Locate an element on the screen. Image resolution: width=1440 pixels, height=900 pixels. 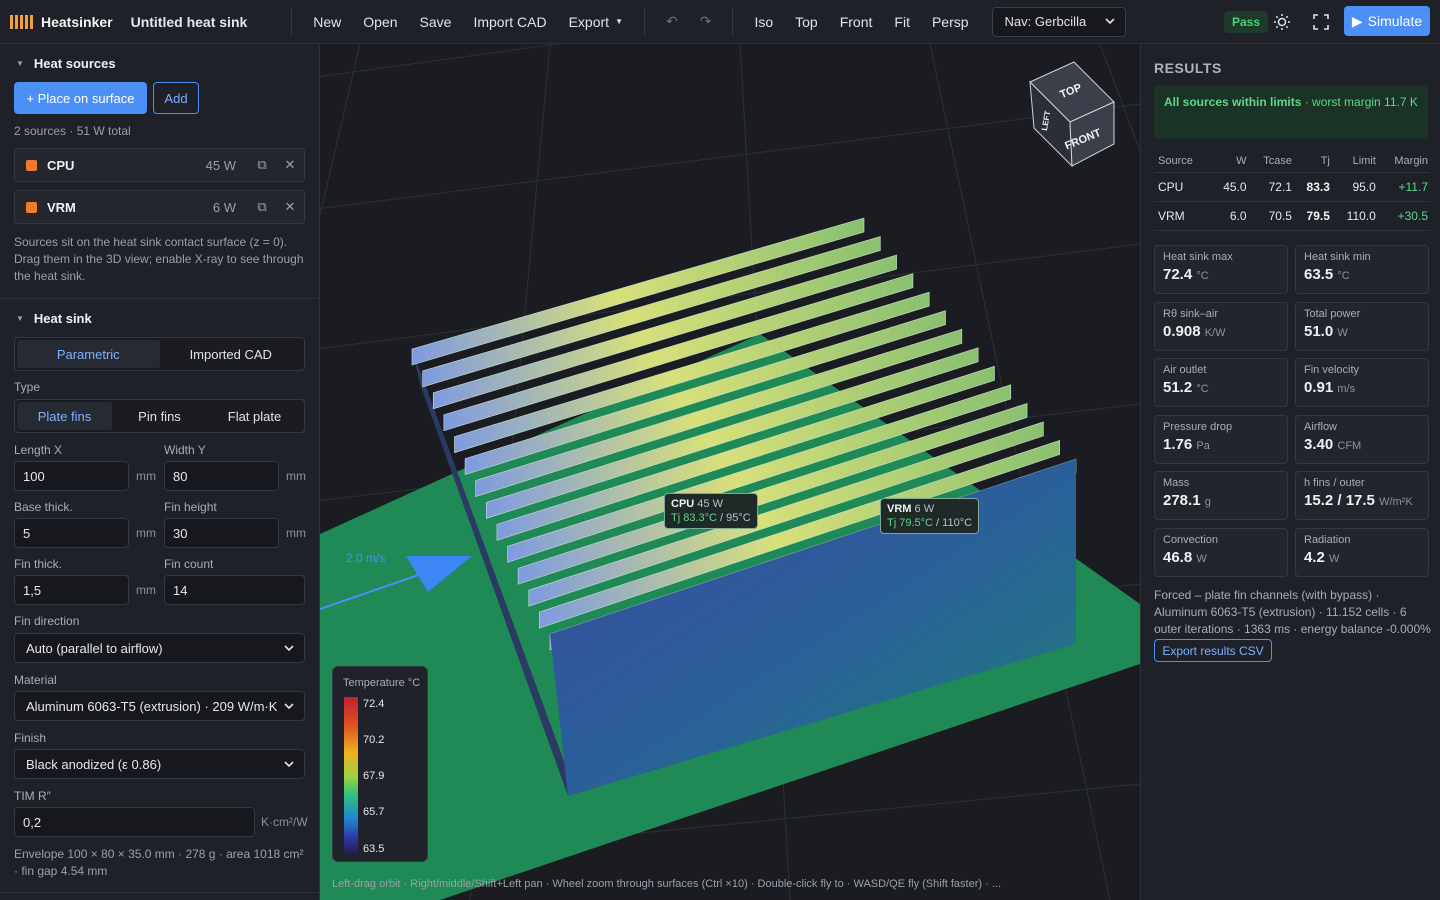
view-front-button: Front is located at coordinates (856, 22).